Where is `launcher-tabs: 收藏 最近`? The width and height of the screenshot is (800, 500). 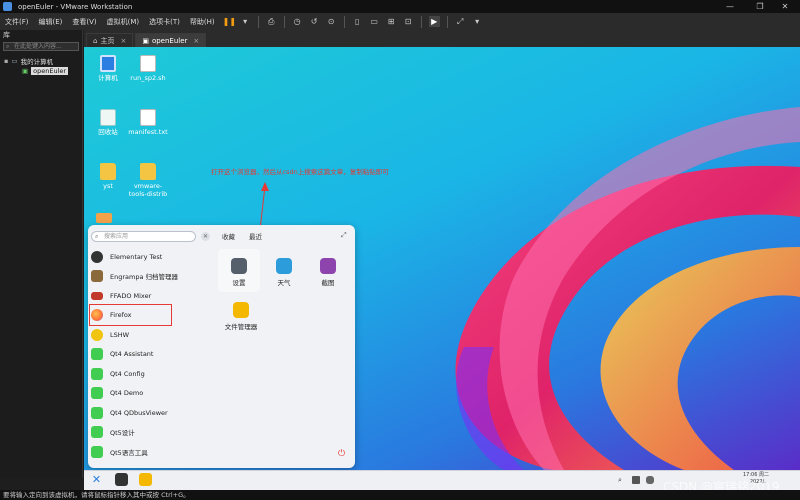 launcher-tabs: 收藏 最近 is located at coordinates (242, 236).